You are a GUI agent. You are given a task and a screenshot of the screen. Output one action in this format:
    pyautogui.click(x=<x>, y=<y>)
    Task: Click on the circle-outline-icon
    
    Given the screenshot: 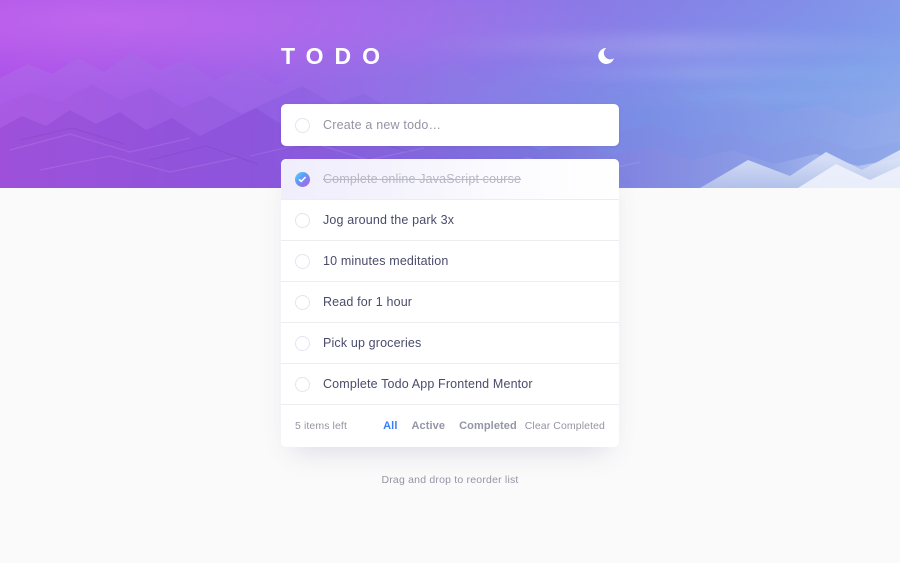 What is the action you would take?
    pyautogui.click(x=302, y=125)
    